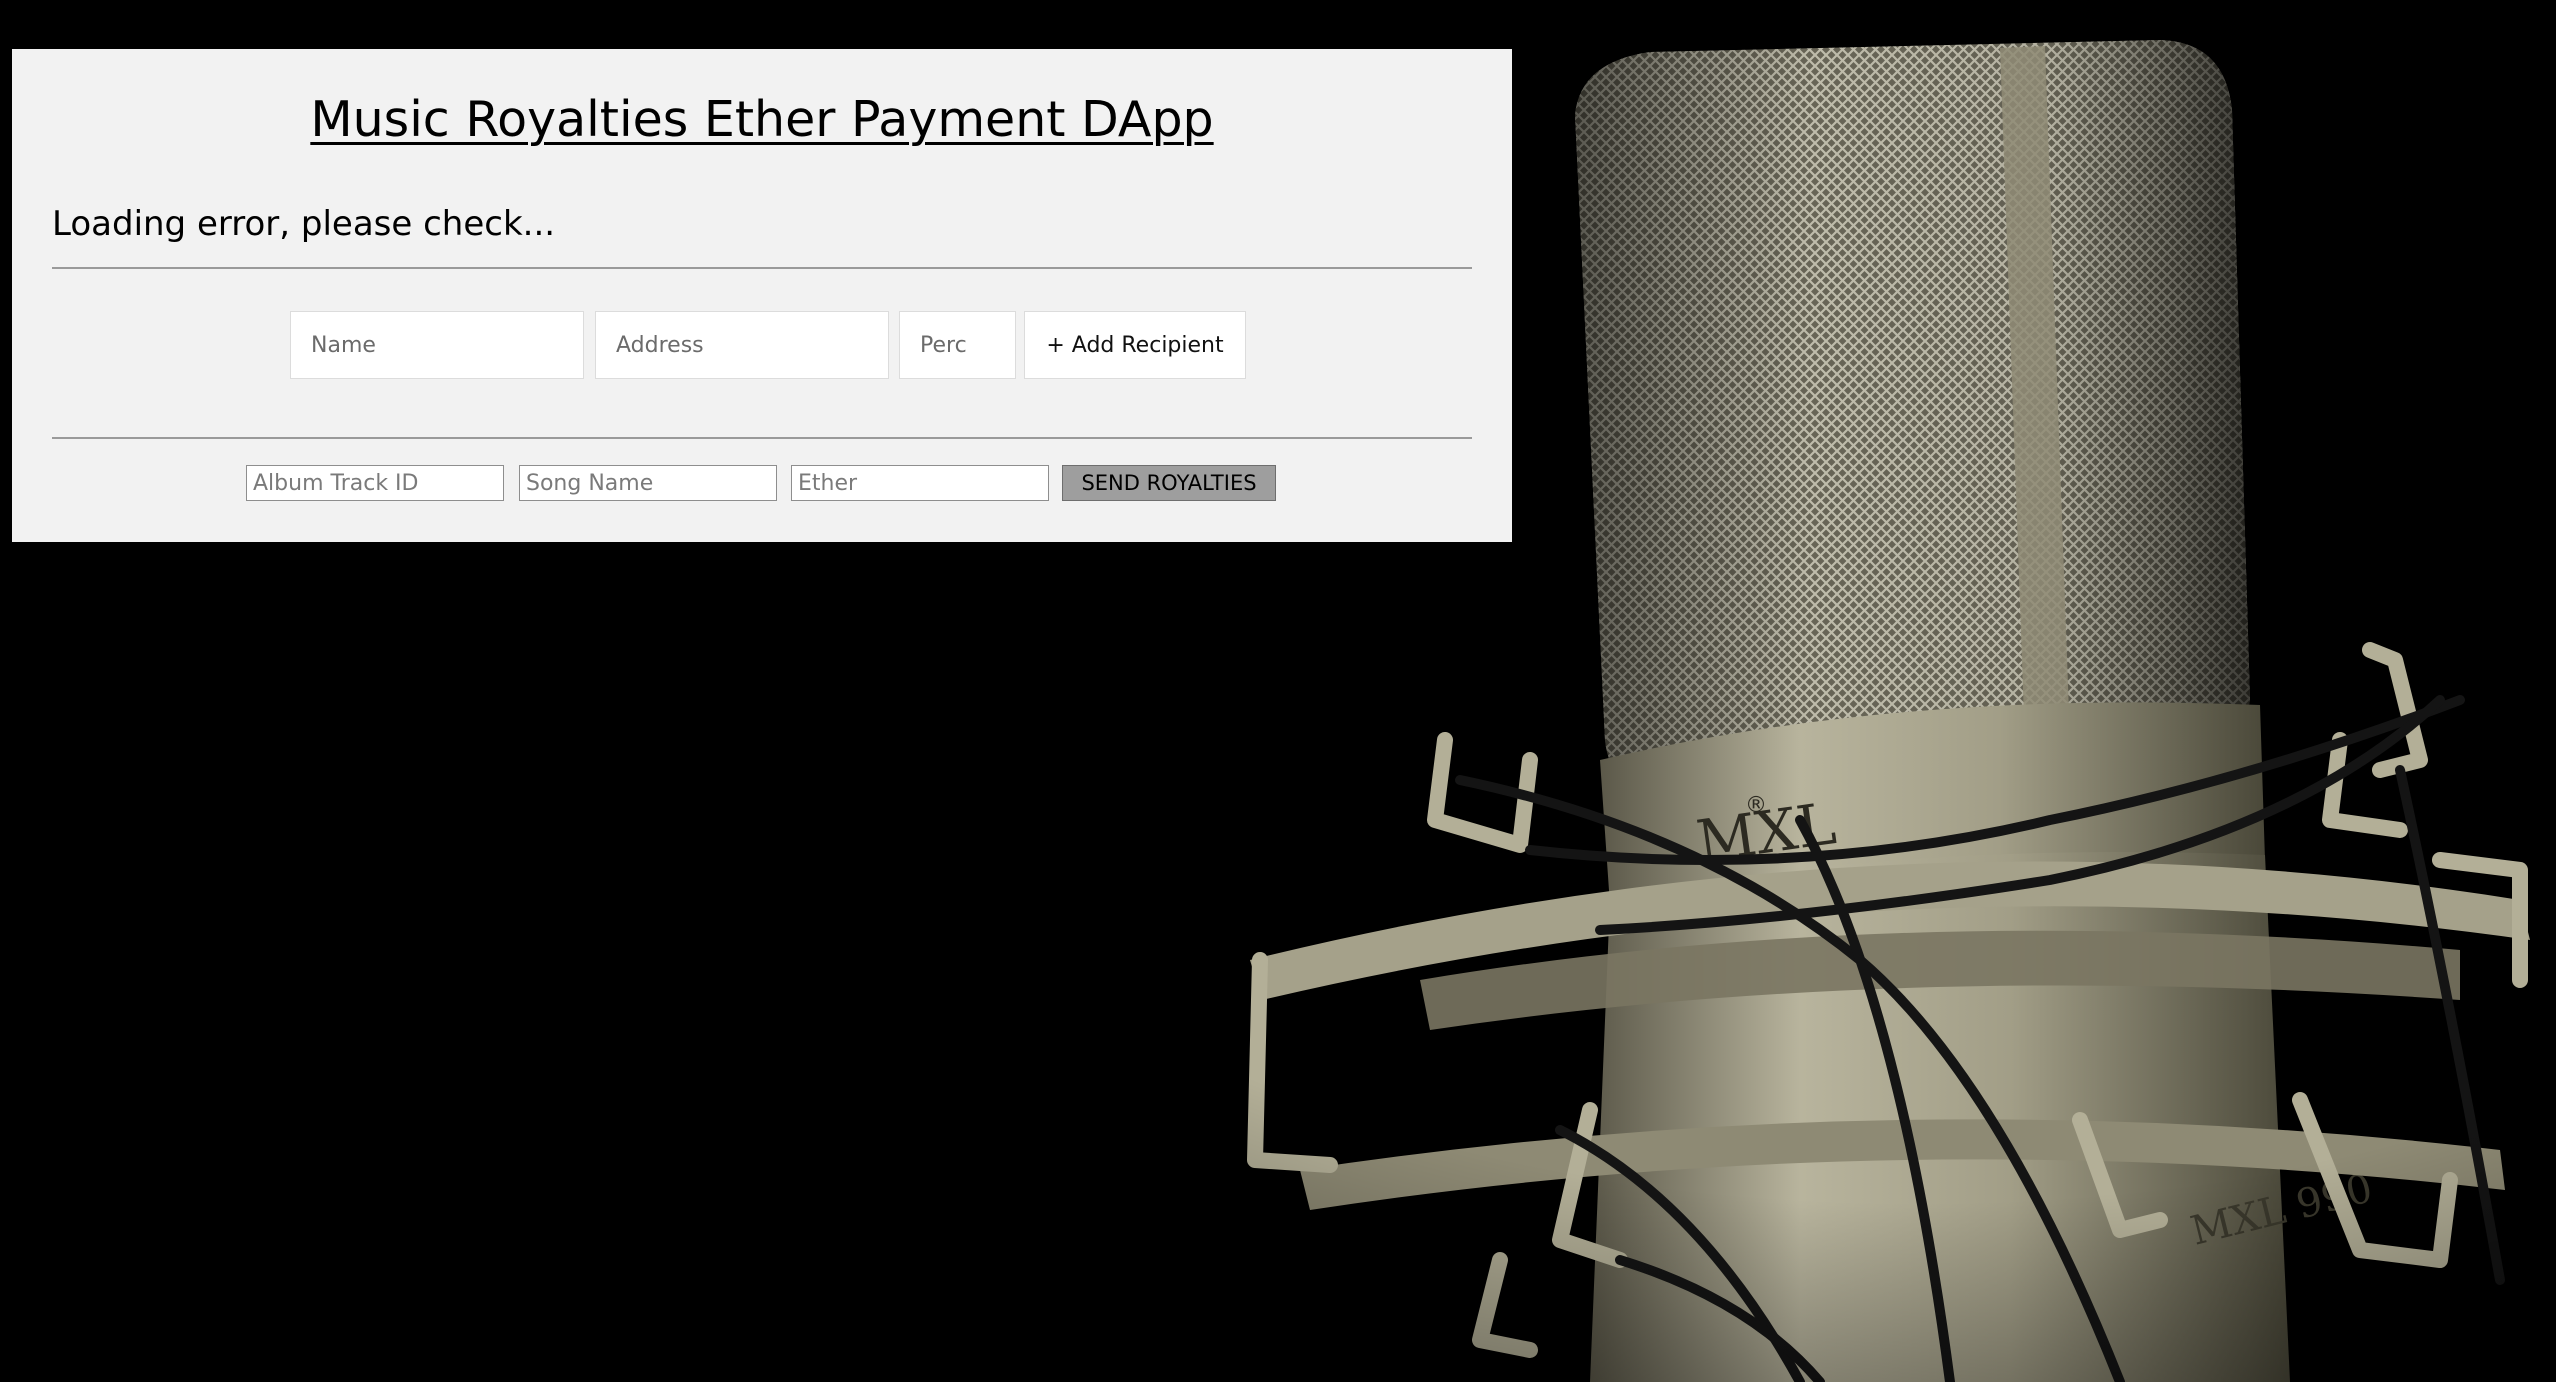 Image resolution: width=2556 pixels, height=1382 pixels. I want to click on recipient-name-input, so click(437, 345).